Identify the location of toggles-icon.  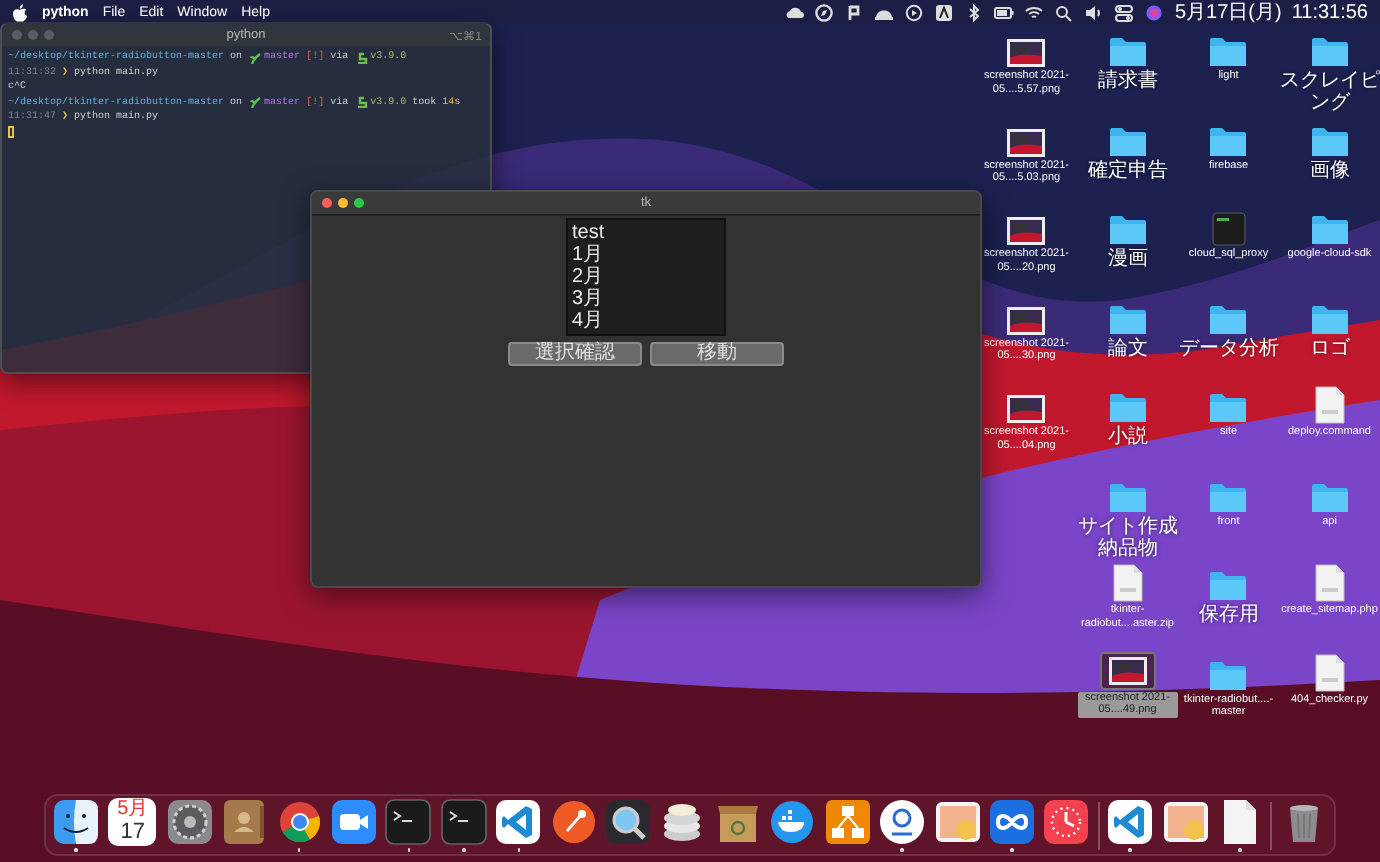
(1124, 12).